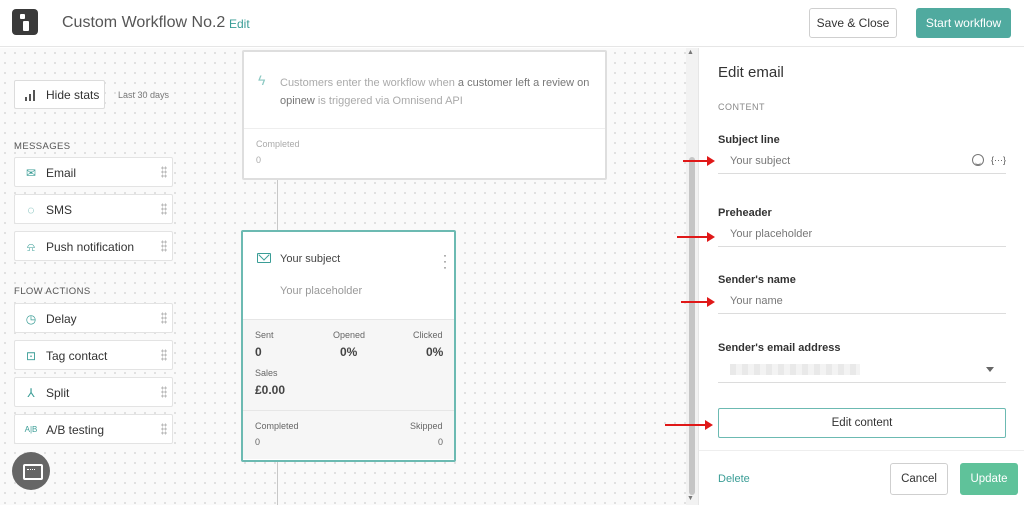  I want to click on preheader-label: Preheader, so click(745, 213).